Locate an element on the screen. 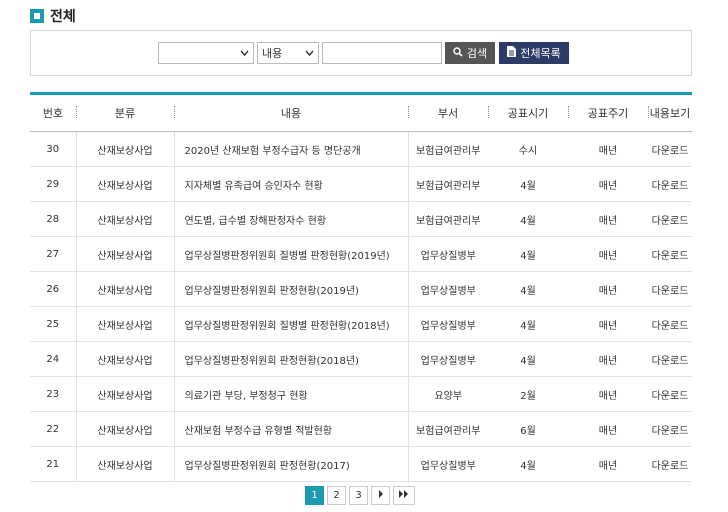  square-bullet-icon is located at coordinates (37, 16).